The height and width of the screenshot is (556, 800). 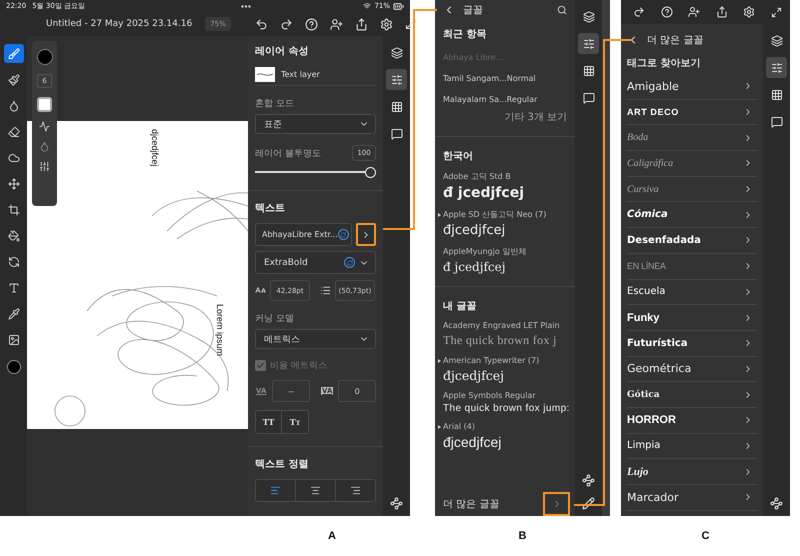 What do you see at coordinates (491, 360) in the screenshot?
I see `font-name: American Typewriter (7)` at bounding box center [491, 360].